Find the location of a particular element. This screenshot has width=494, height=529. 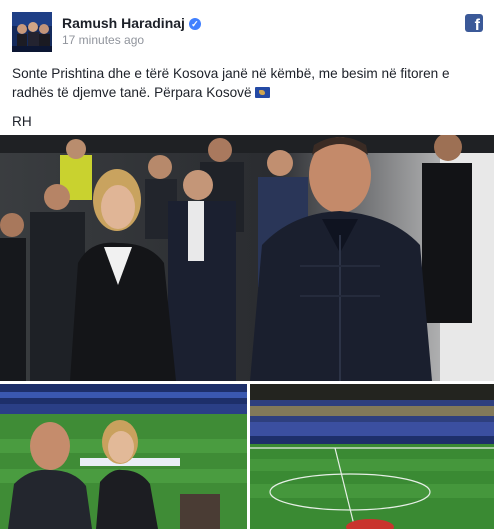

author-avatar is located at coordinates (32, 32).